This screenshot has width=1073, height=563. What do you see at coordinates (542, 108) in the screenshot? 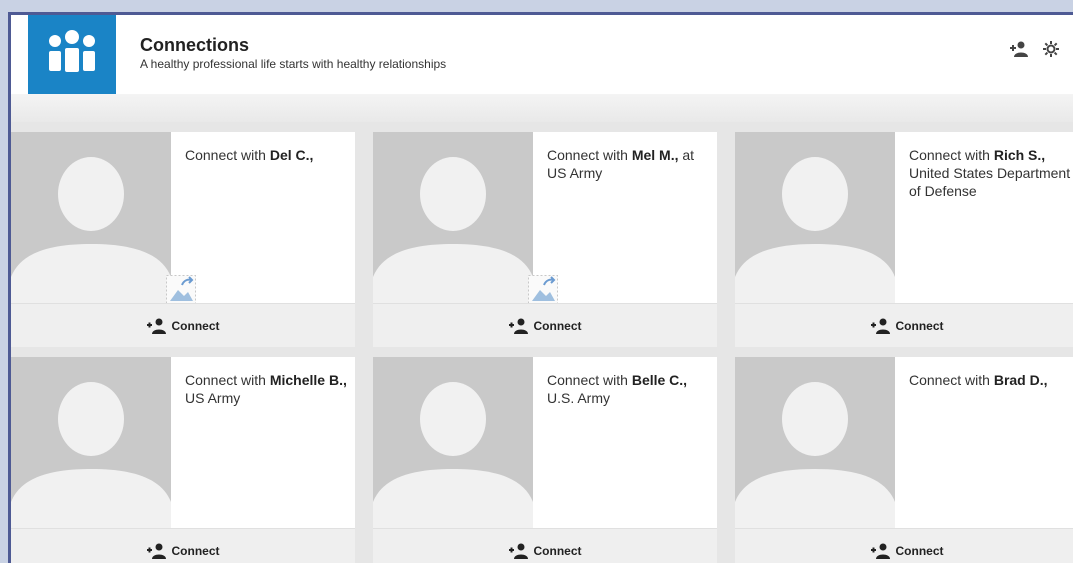
I see `toolbar-band` at bounding box center [542, 108].